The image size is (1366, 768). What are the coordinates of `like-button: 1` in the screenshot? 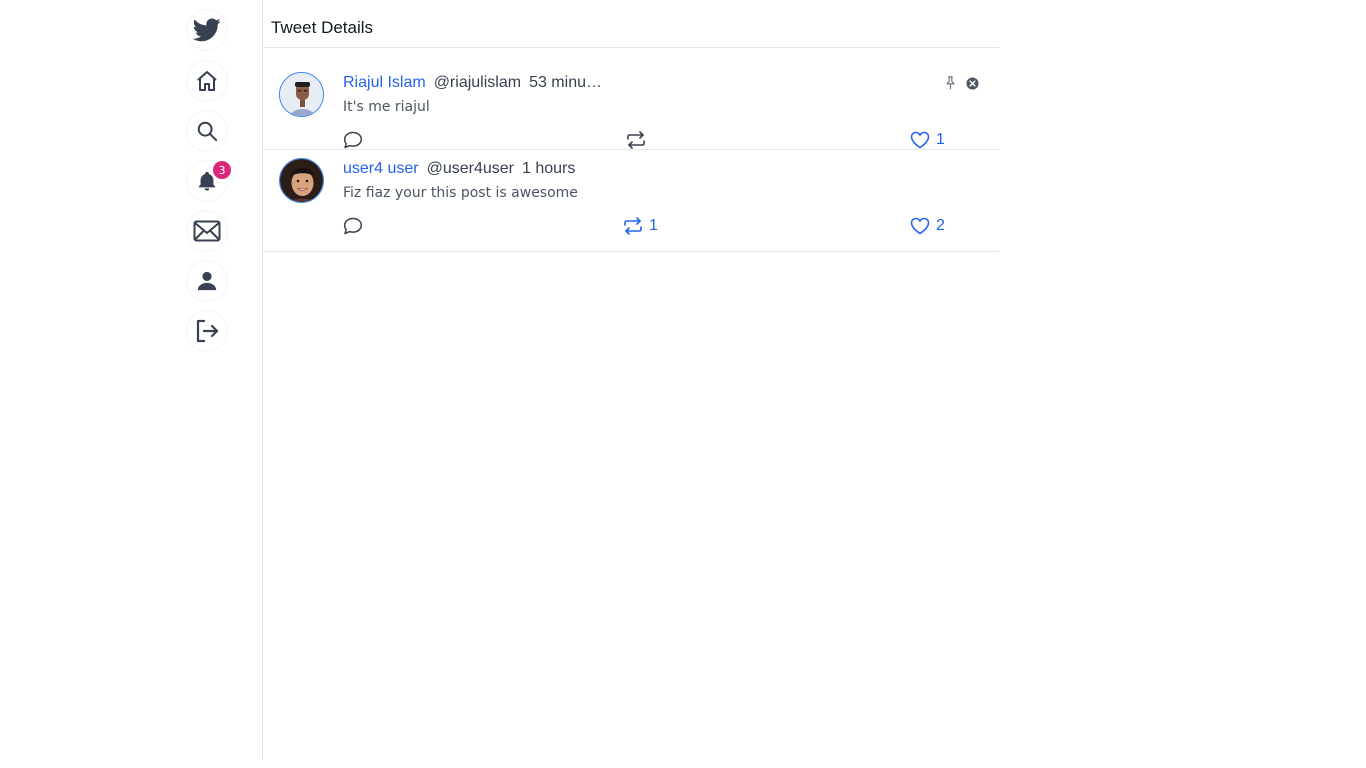 It's located at (927, 140).